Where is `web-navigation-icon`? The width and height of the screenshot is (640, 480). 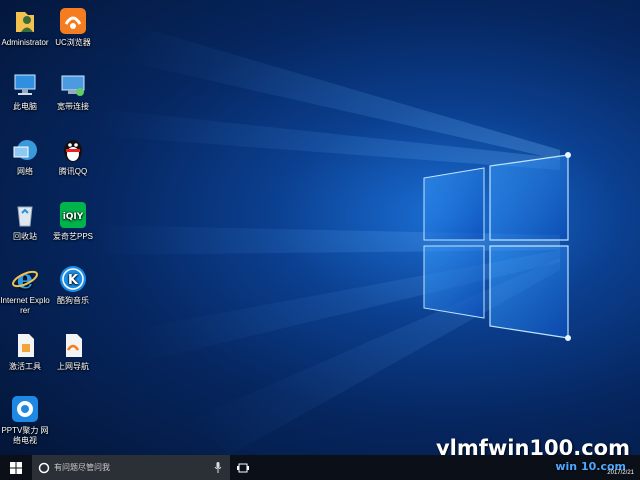
web-navigation-icon is located at coordinates (73, 345).